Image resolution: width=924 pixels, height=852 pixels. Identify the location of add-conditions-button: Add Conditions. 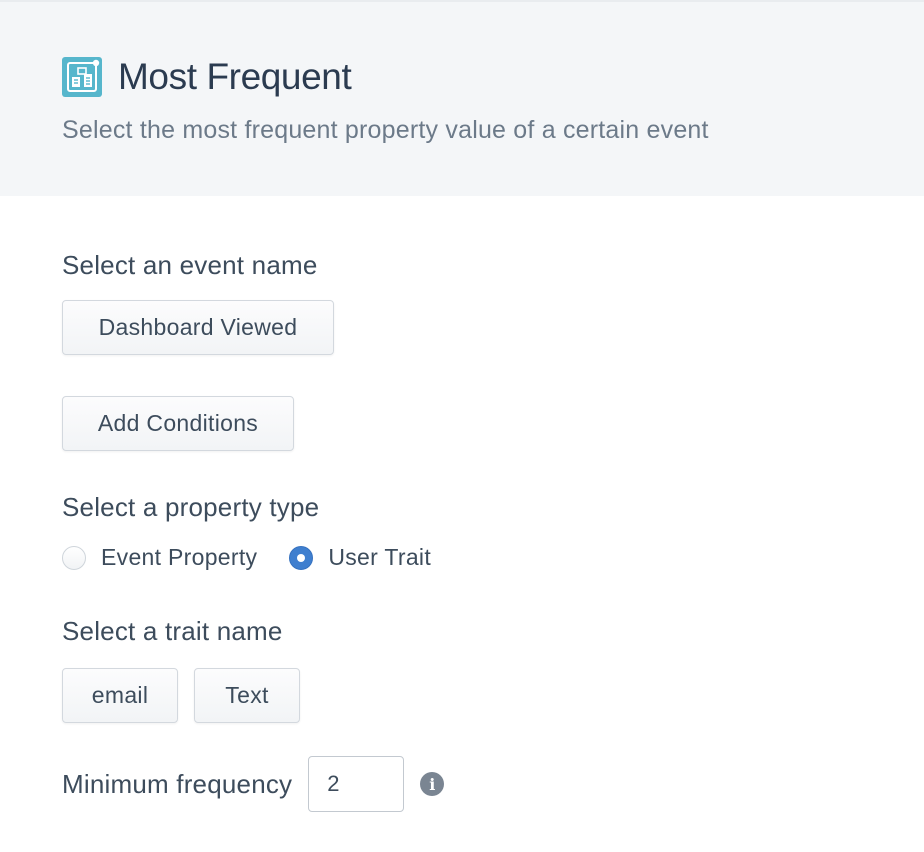
(178, 423).